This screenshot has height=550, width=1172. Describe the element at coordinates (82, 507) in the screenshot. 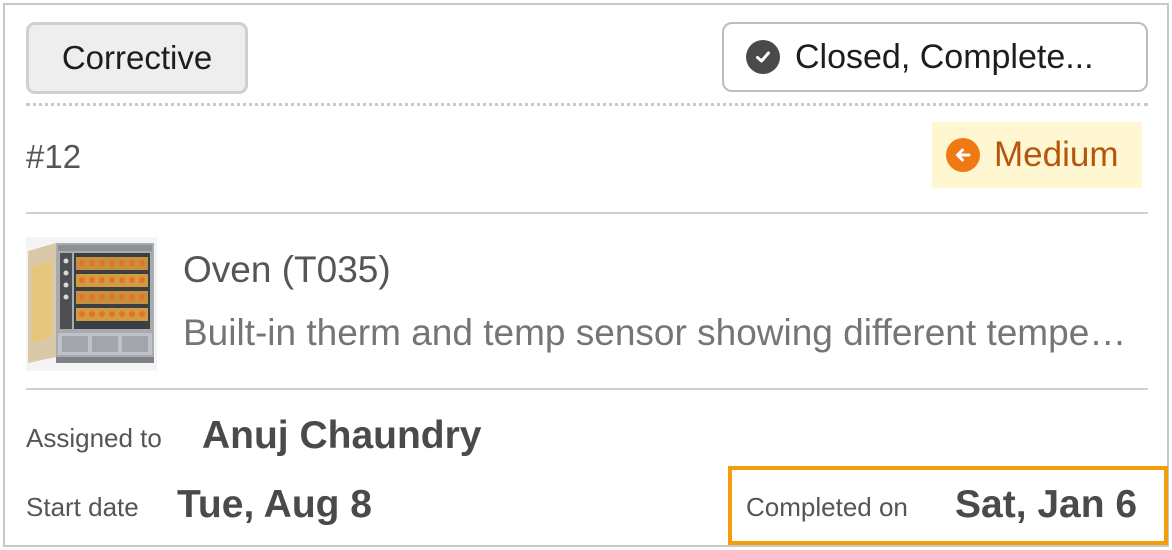

I see `start-date-label: Start date` at that location.